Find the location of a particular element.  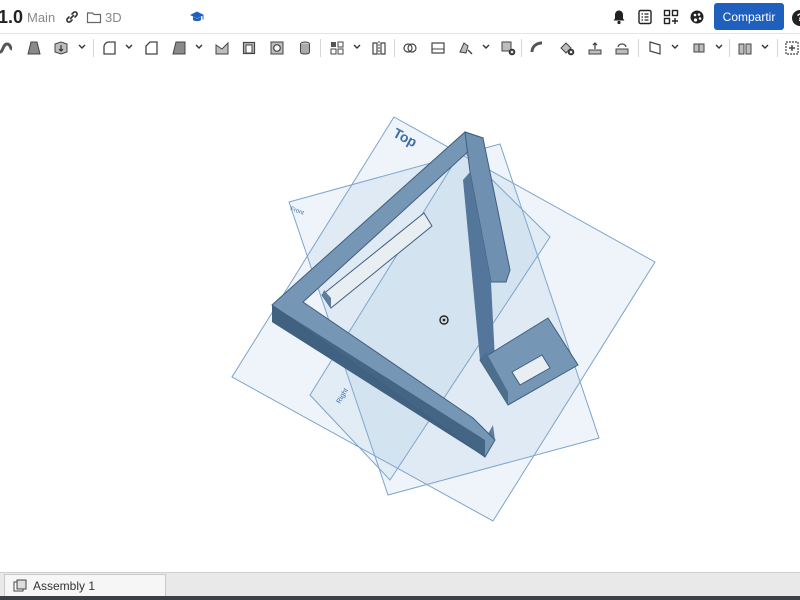

help-icon: ? is located at coordinates (796, 18).